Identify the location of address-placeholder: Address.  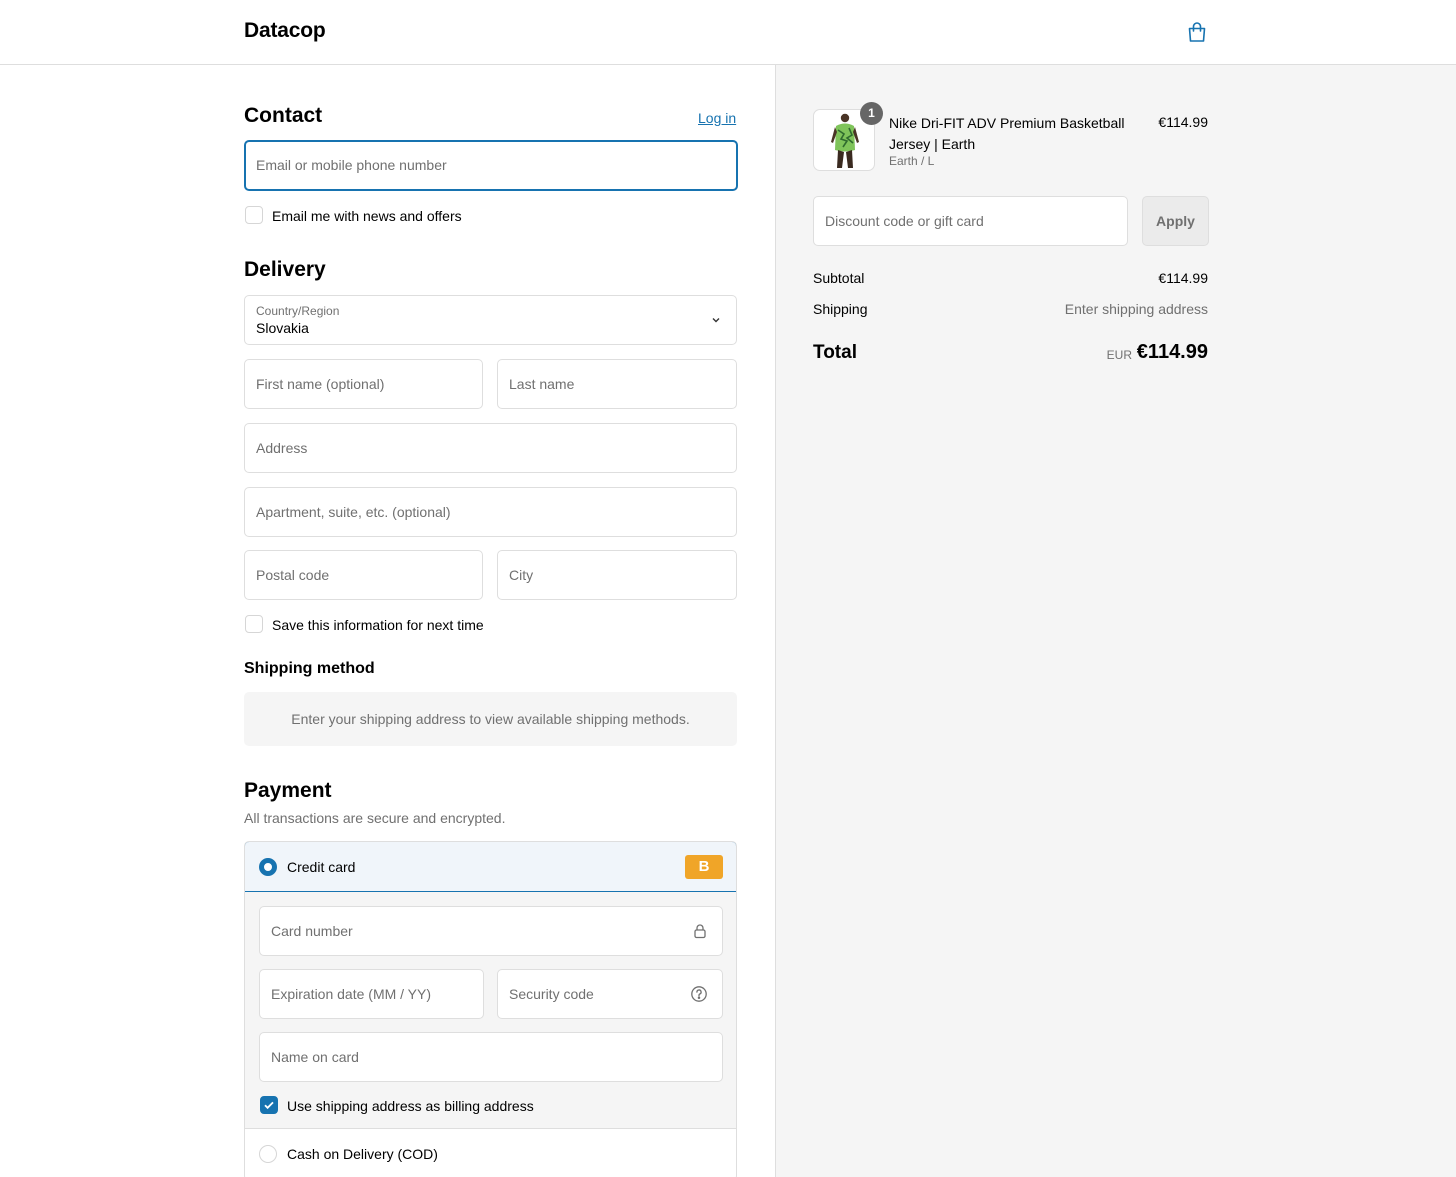
(282, 448).